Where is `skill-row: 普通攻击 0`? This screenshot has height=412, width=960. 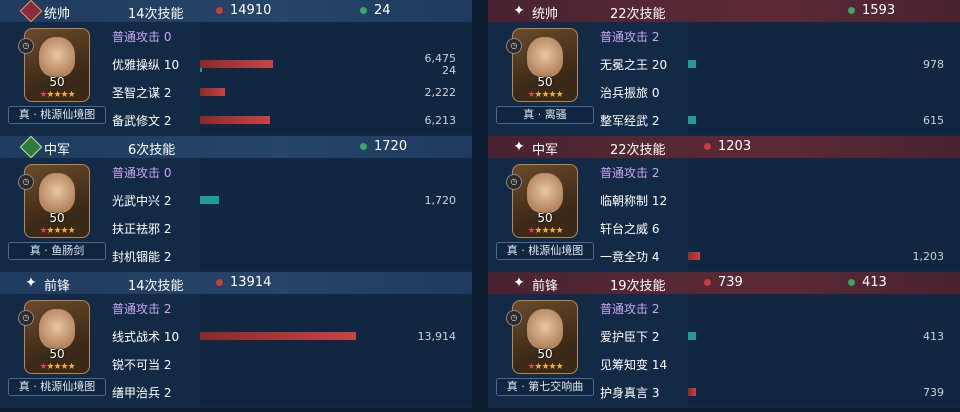
skill-row: 普通攻击 0 is located at coordinates (288, 36).